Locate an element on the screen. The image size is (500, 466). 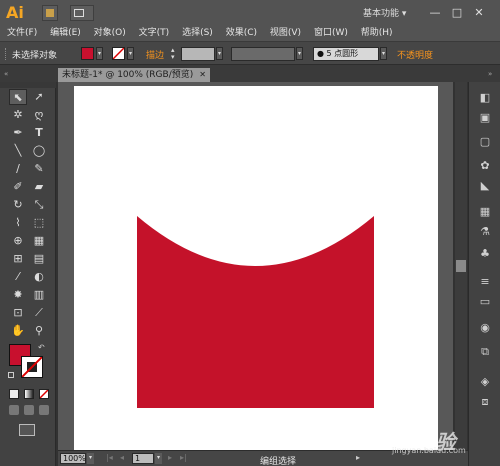
minimize-button: — is located at coordinates (435, 13).